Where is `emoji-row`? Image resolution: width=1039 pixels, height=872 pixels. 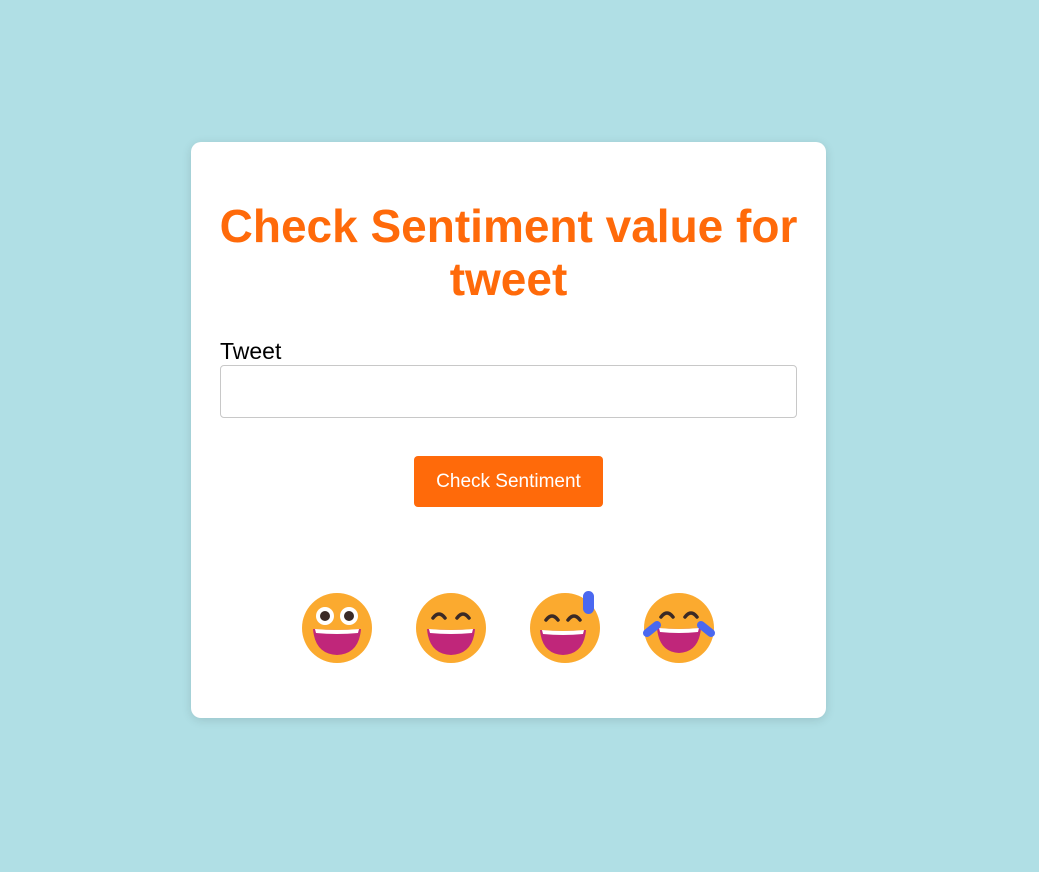
emoji-row is located at coordinates (508, 628).